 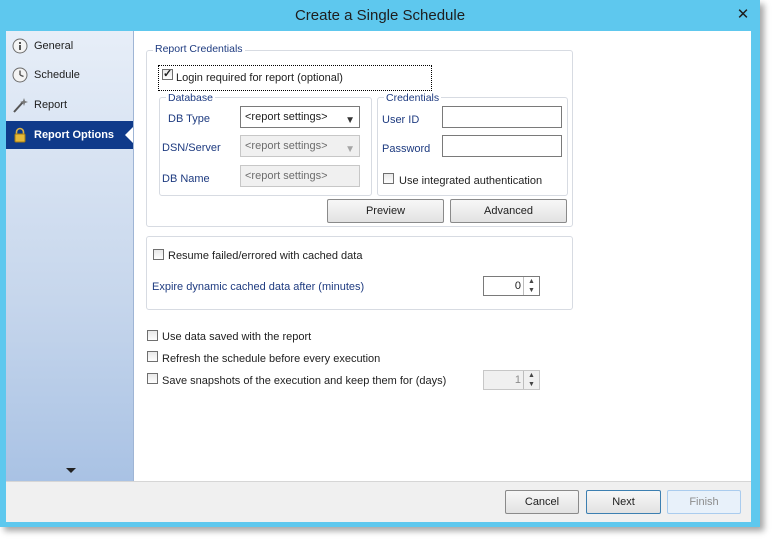 I want to click on db-type-label: DB Type, so click(x=189, y=119).